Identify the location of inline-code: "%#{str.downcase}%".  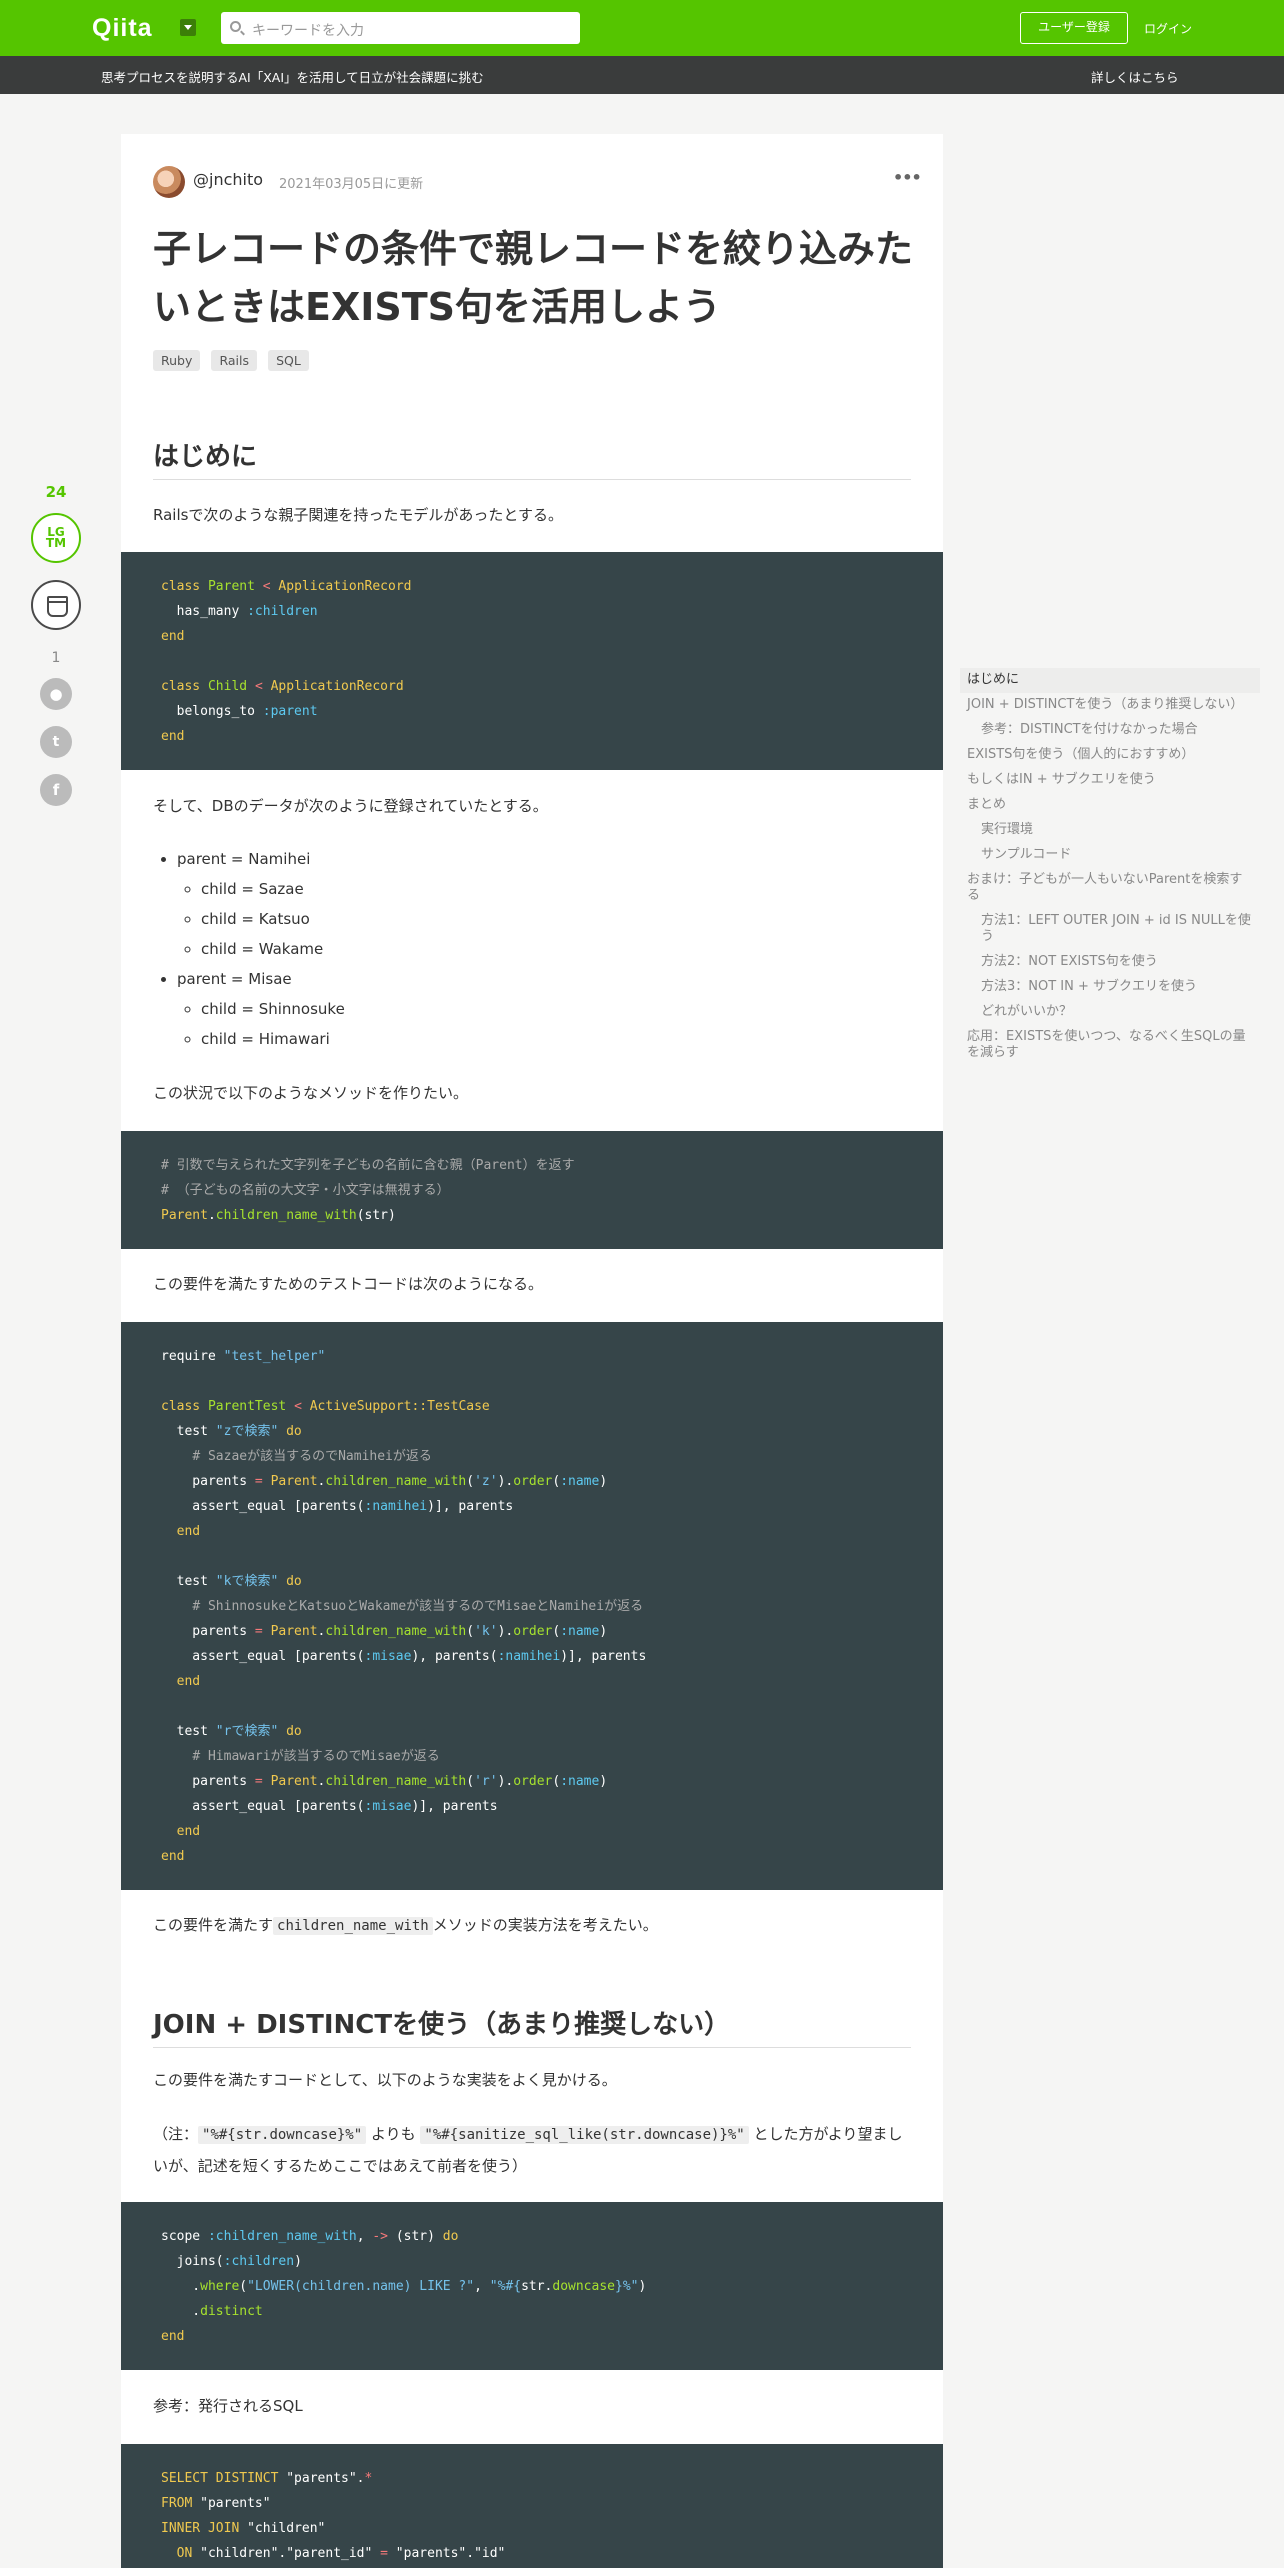
(282, 2135).